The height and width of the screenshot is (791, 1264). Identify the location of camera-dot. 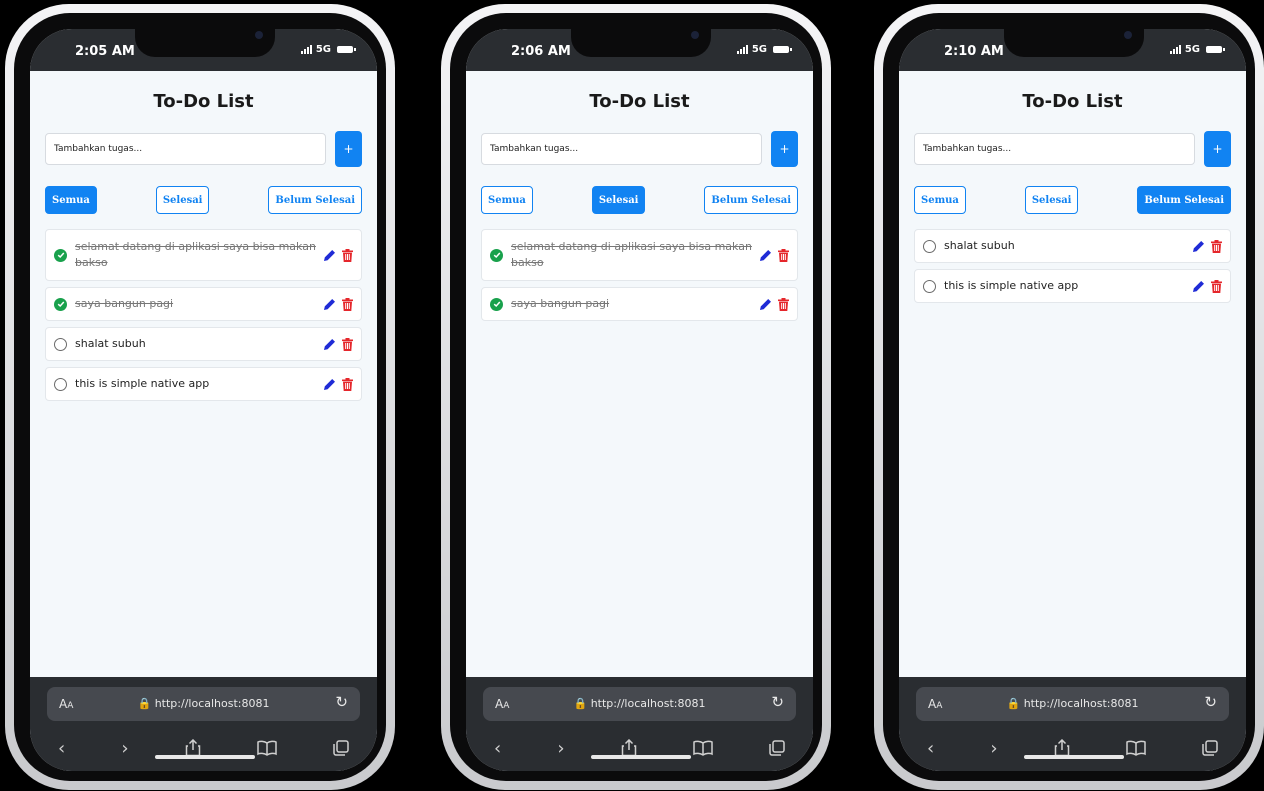
(1128, 35).